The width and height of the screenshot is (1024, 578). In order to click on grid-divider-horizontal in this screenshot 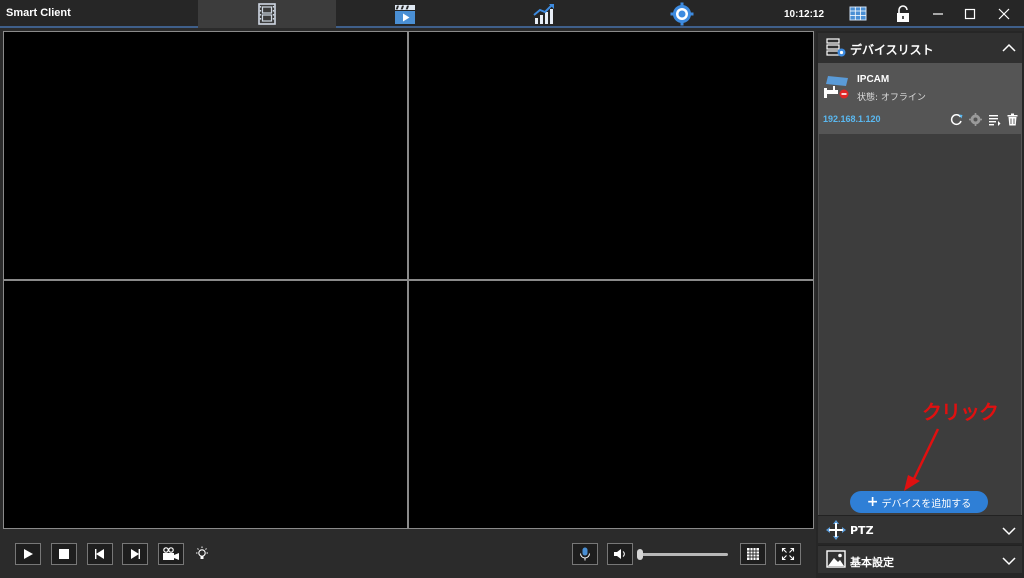, I will do `click(408, 280)`.